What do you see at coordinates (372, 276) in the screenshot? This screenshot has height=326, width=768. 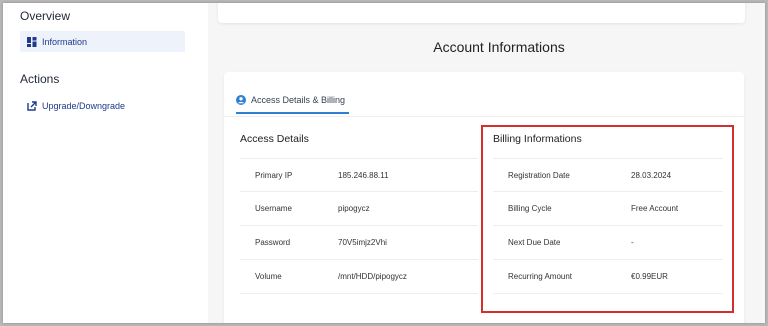 I see `row-value: /mnt/HDD/pipogycz` at bounding box center [372, 276].